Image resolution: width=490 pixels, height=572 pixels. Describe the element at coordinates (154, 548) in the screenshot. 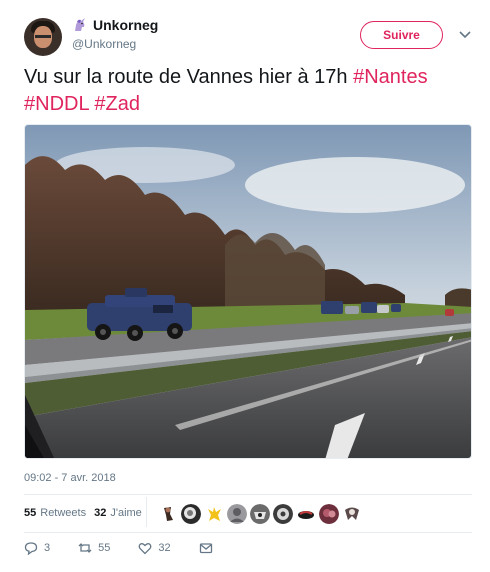

I see `like-button: 32` at that location.